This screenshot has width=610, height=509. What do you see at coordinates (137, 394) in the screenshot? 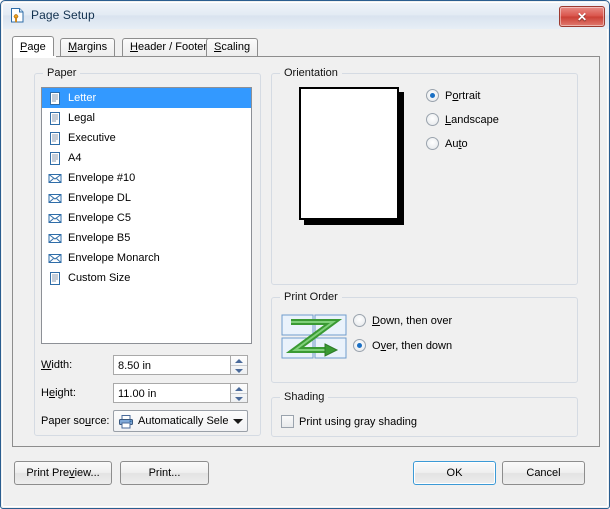
I see `height-value: 11.00 in` at bounding box center [137, 394].